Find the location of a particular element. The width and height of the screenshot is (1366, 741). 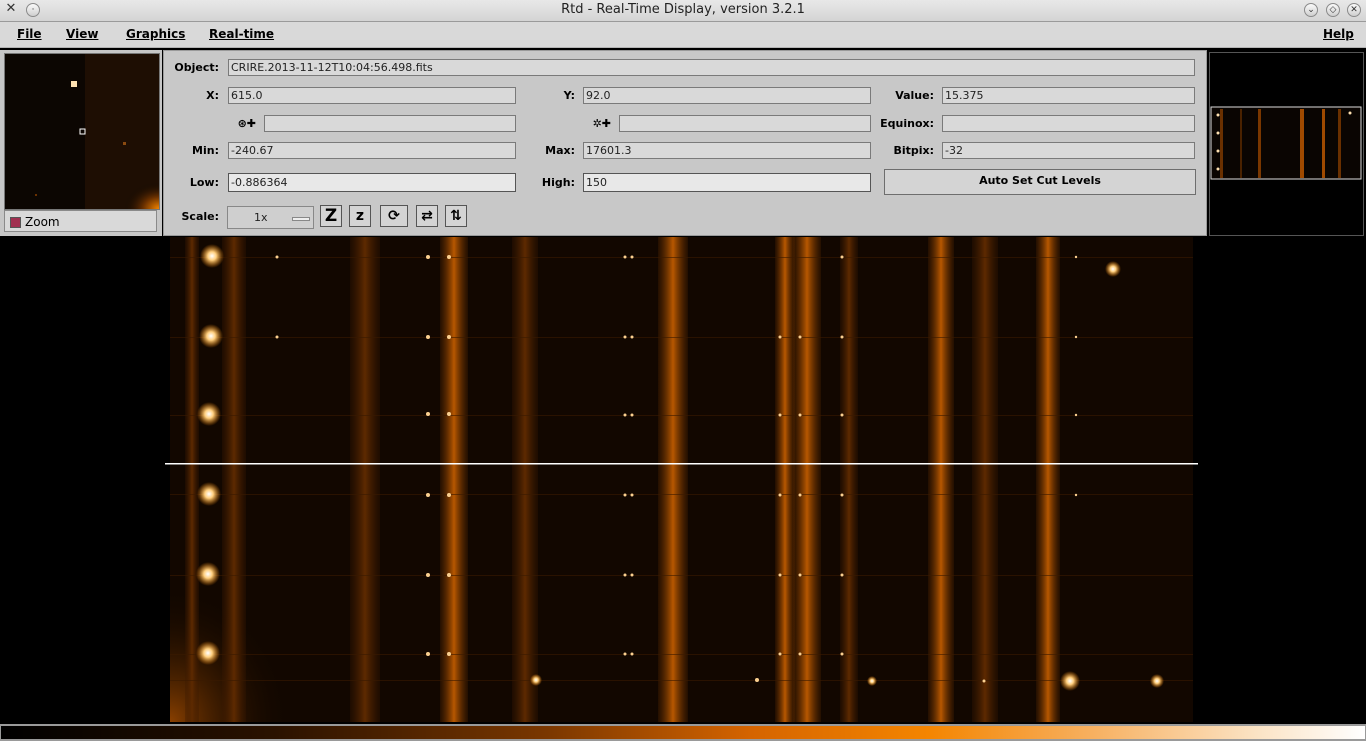

high-input: 150 is located at coordinates (727, 182).